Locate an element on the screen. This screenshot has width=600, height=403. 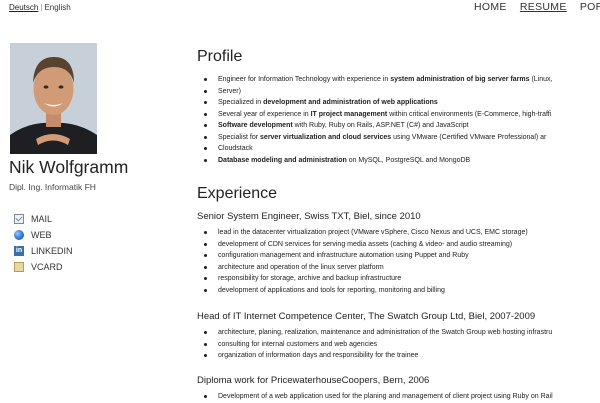
nav-portfolio: PORTF is located at coordinates (590, 7).